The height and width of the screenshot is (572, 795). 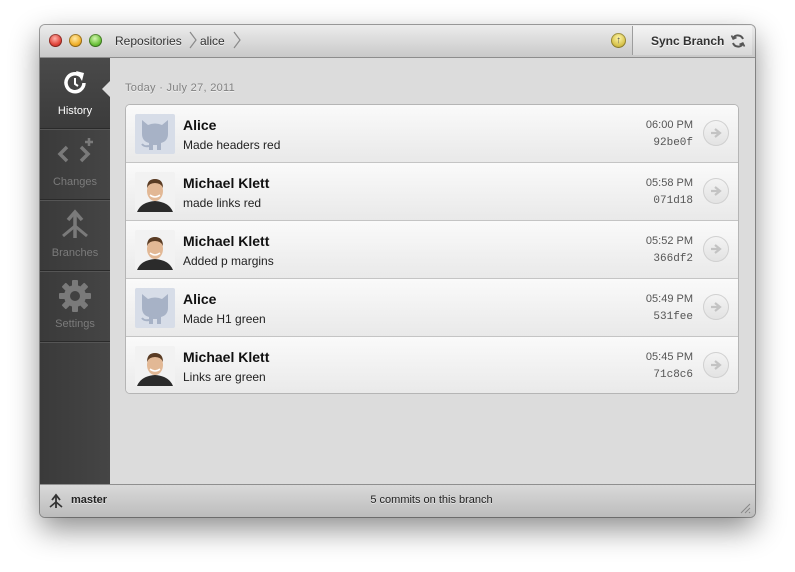 What do you see at coordinates (75, 111) in the screenshot?
I see `sidebar-item-label: History` at bounding box center [75, 111].